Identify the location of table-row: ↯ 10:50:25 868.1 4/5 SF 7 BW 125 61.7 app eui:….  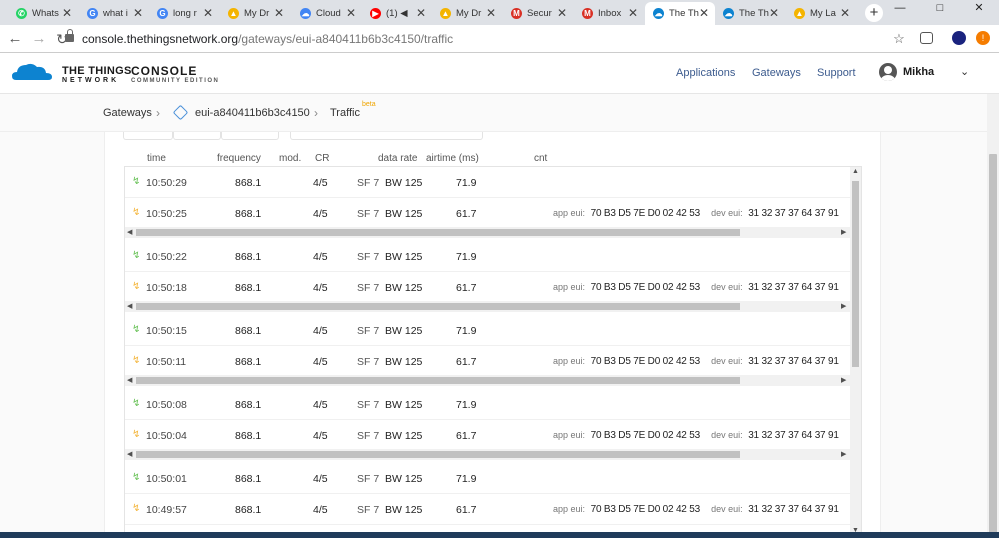
(488, 213).